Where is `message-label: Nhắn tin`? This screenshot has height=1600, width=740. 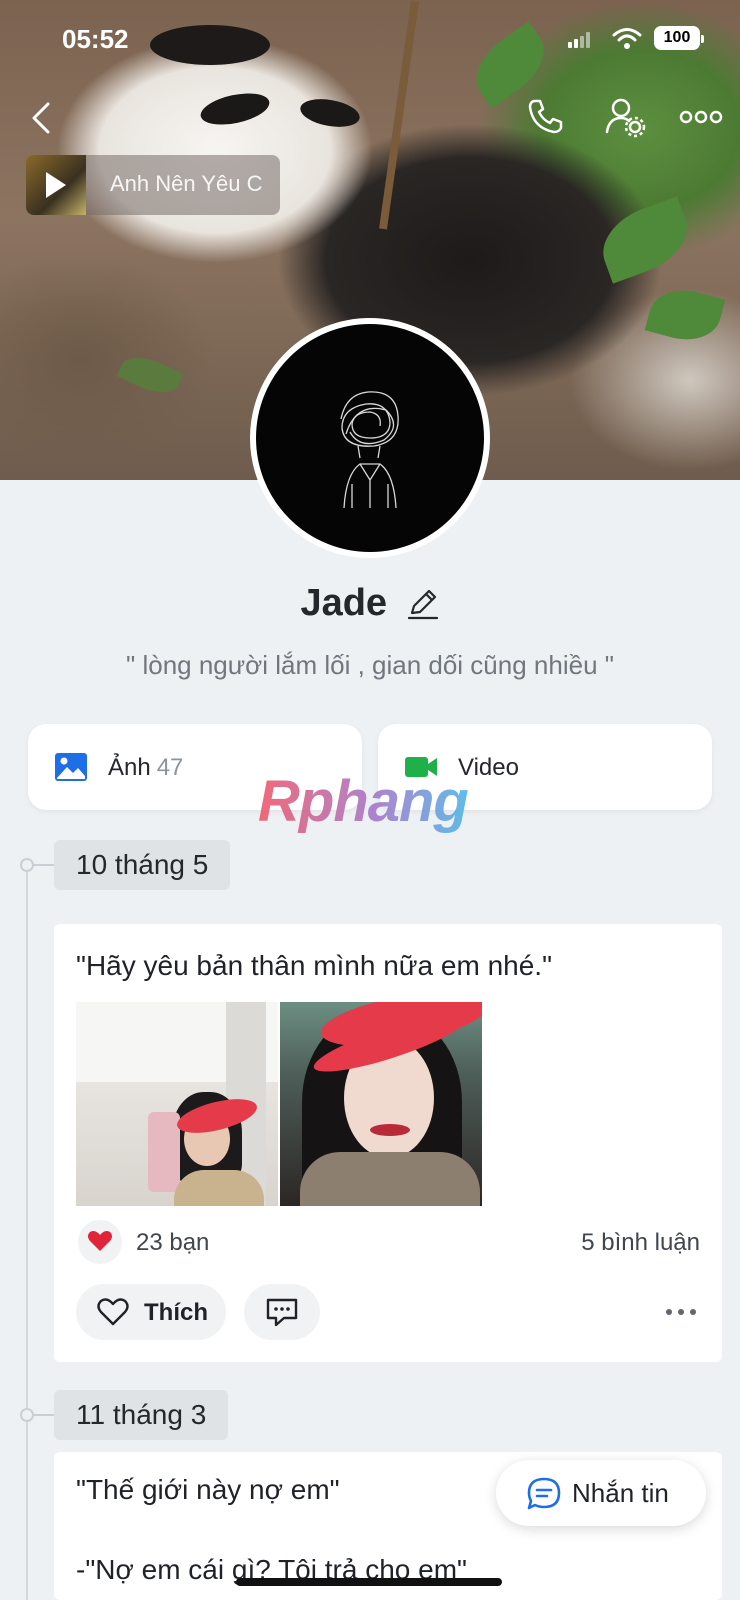 message-label: Nhắn tin is located at coordinates (620, 1493).